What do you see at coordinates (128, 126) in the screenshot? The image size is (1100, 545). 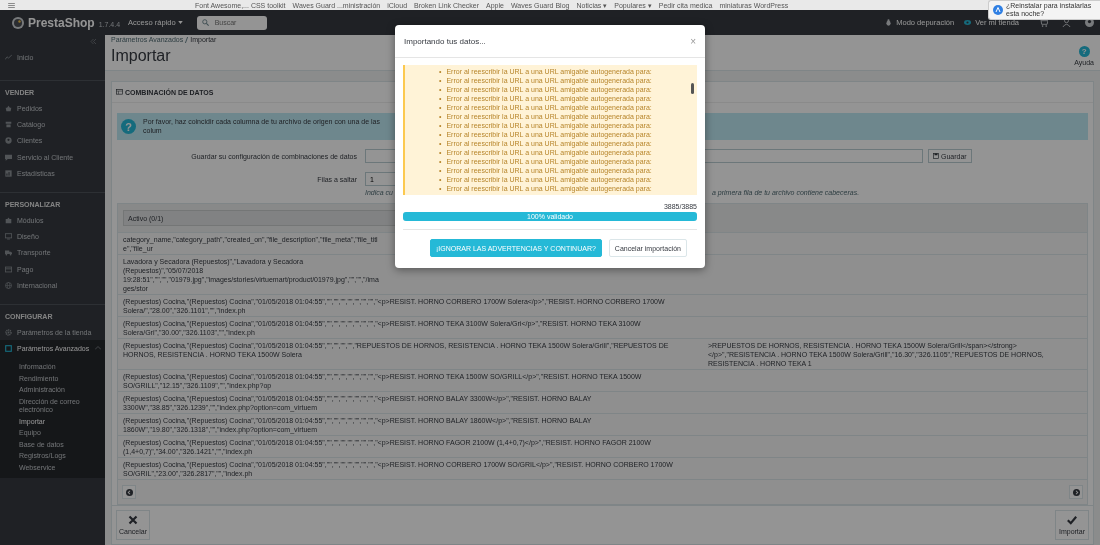 I see `help-icon: ?` at bounding box center [128, 126].